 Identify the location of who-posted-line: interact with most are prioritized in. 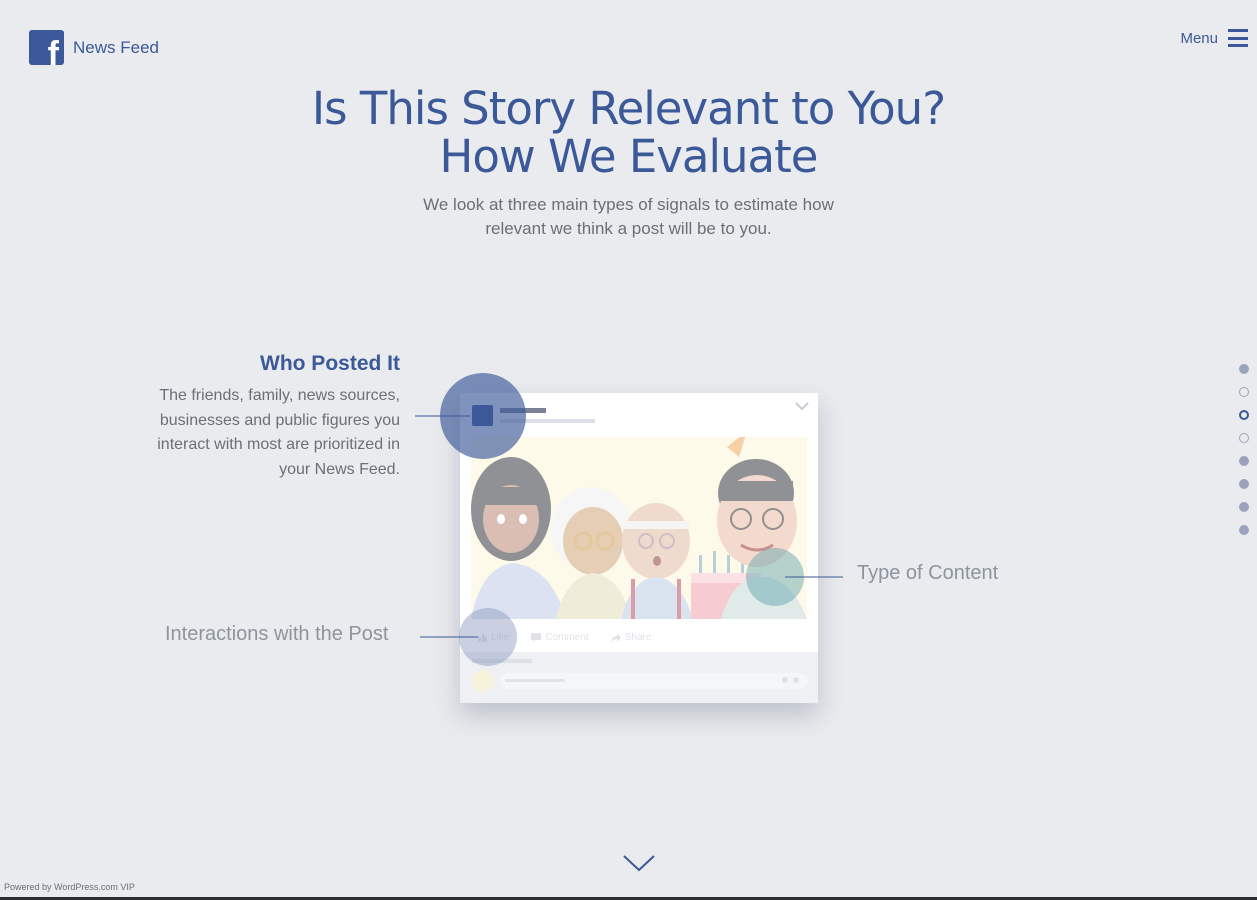
(278, 444).